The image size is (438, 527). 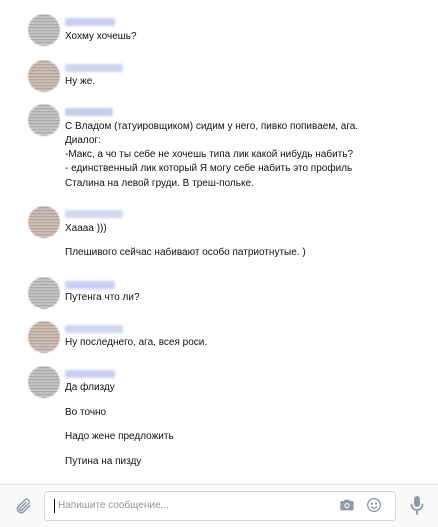 I want to click on text-cursor, so click(x=54, y=506).